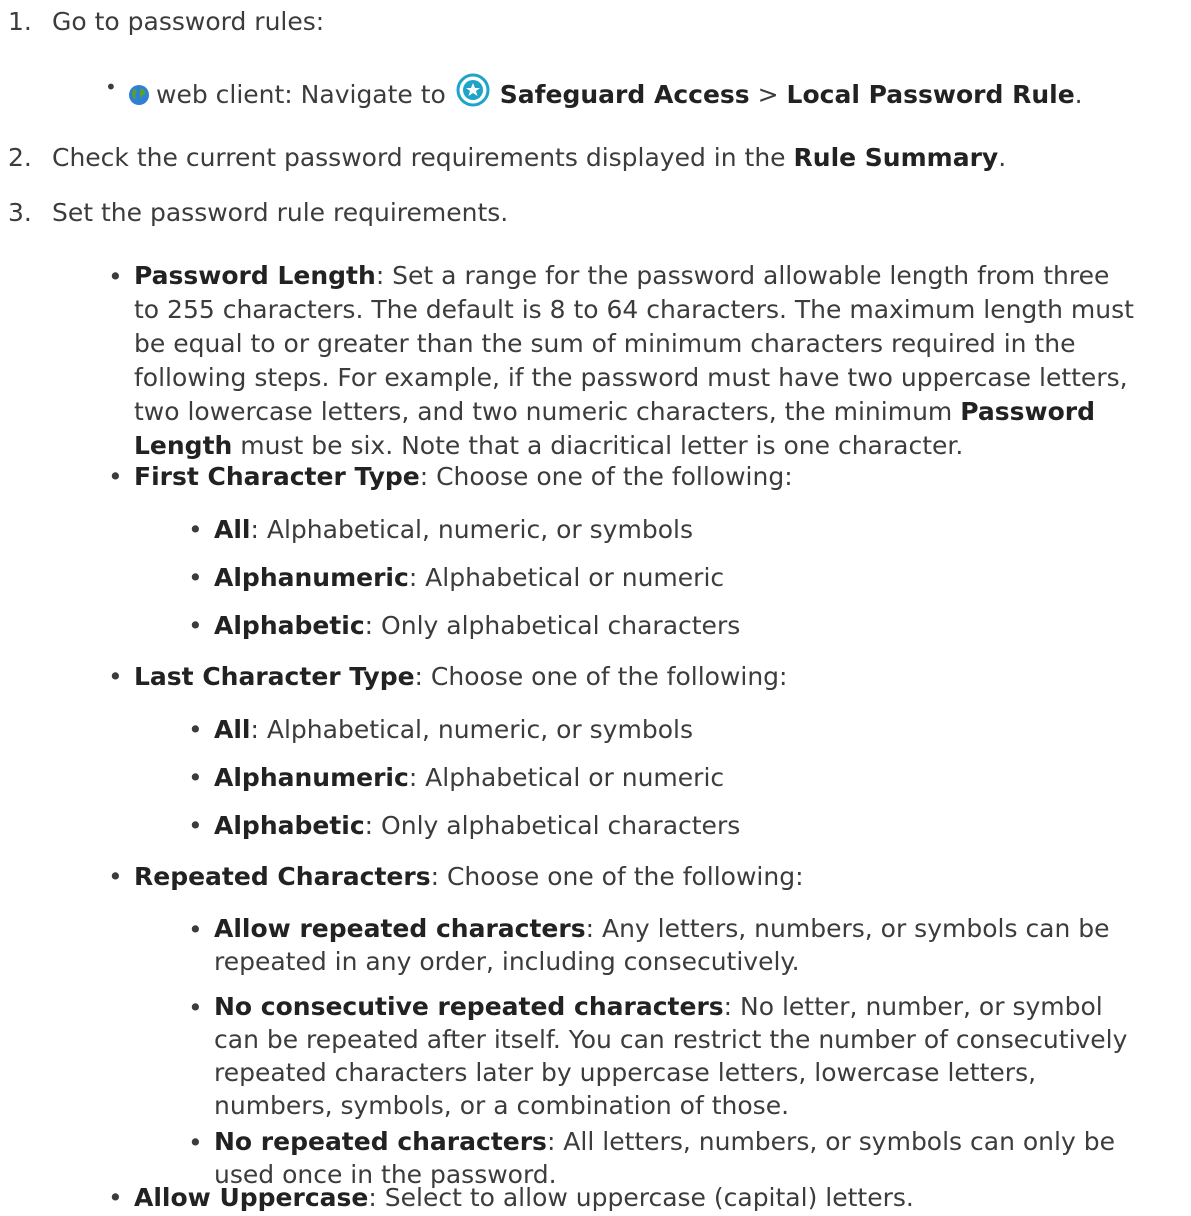 This screenshot has width=1191, height=1216. Describe the element at coordinates (1028, 411) in the screenshot. I see `password-length-ref: Password` at that location.